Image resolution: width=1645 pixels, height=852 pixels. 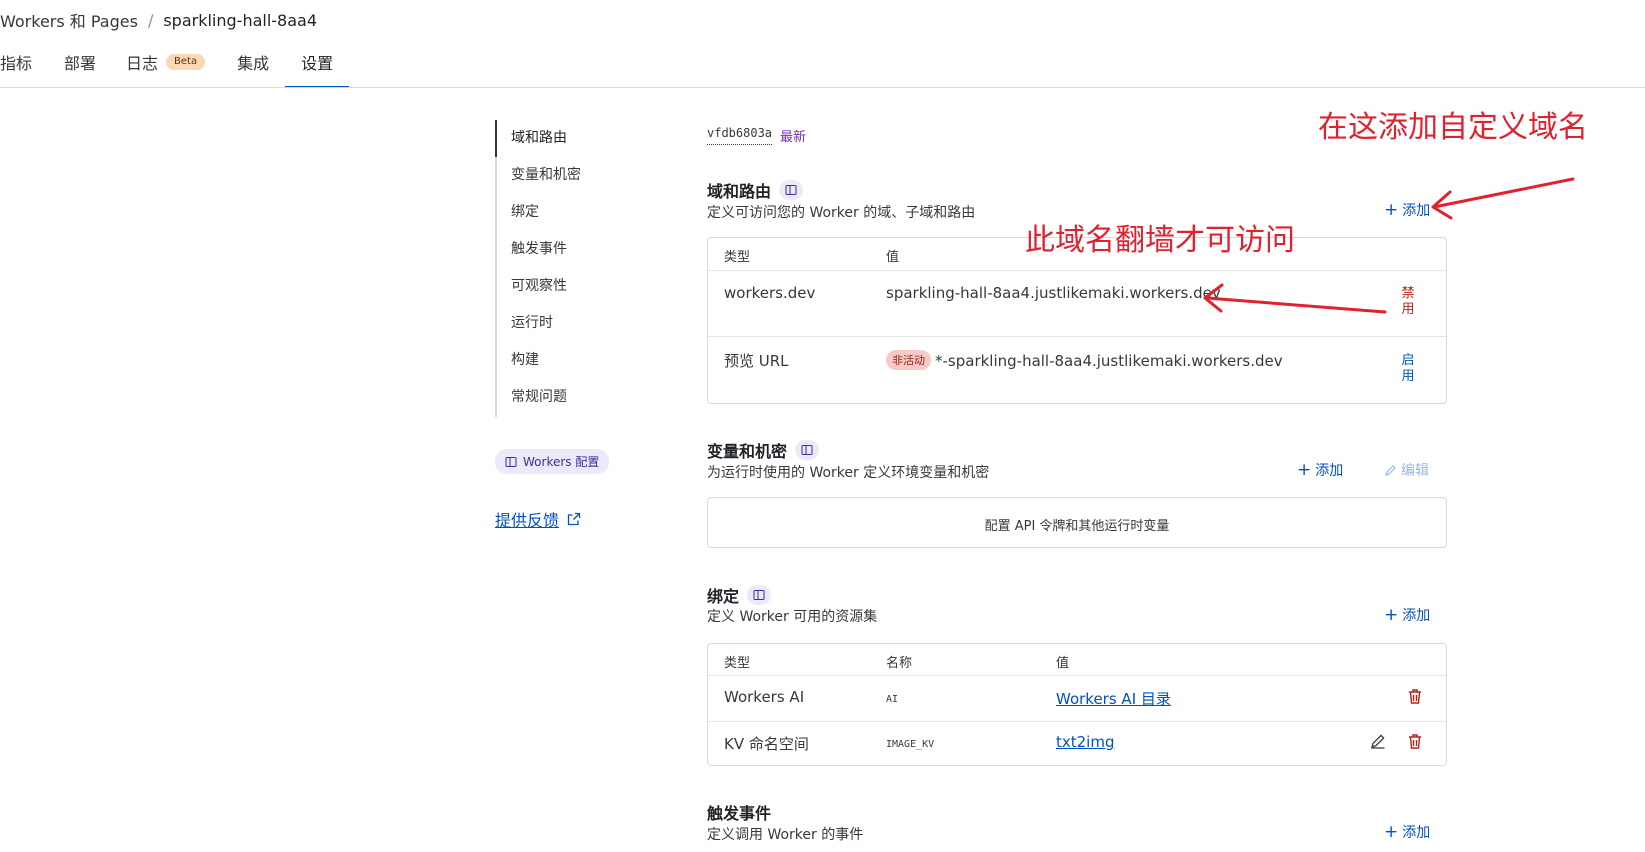 What do you see at coordinates (1503, 198) in the screenshot?
I see `arrow-to-add` at bounding box center [1503, 198].